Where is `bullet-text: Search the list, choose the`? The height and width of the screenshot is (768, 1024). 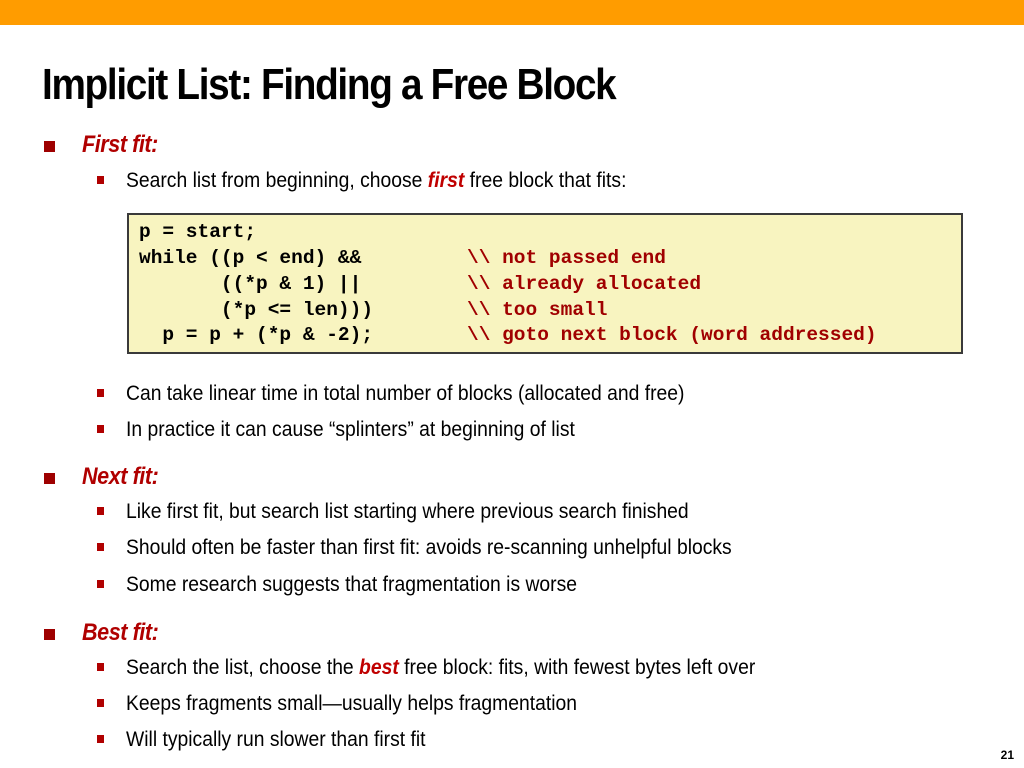 bullet-text: Search the list, choose the is located at coordinates (243, 667).